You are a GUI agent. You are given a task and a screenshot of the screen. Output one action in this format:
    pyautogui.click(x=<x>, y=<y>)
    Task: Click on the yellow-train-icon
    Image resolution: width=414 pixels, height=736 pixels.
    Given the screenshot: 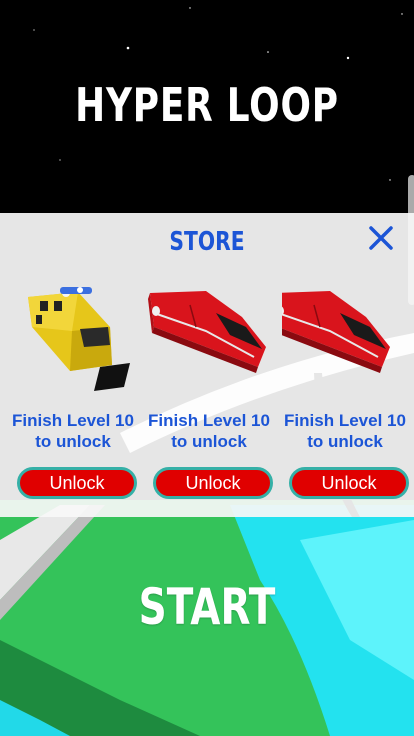 What is the action you would take?
    pyautogui.click(x=79, y=339)
    